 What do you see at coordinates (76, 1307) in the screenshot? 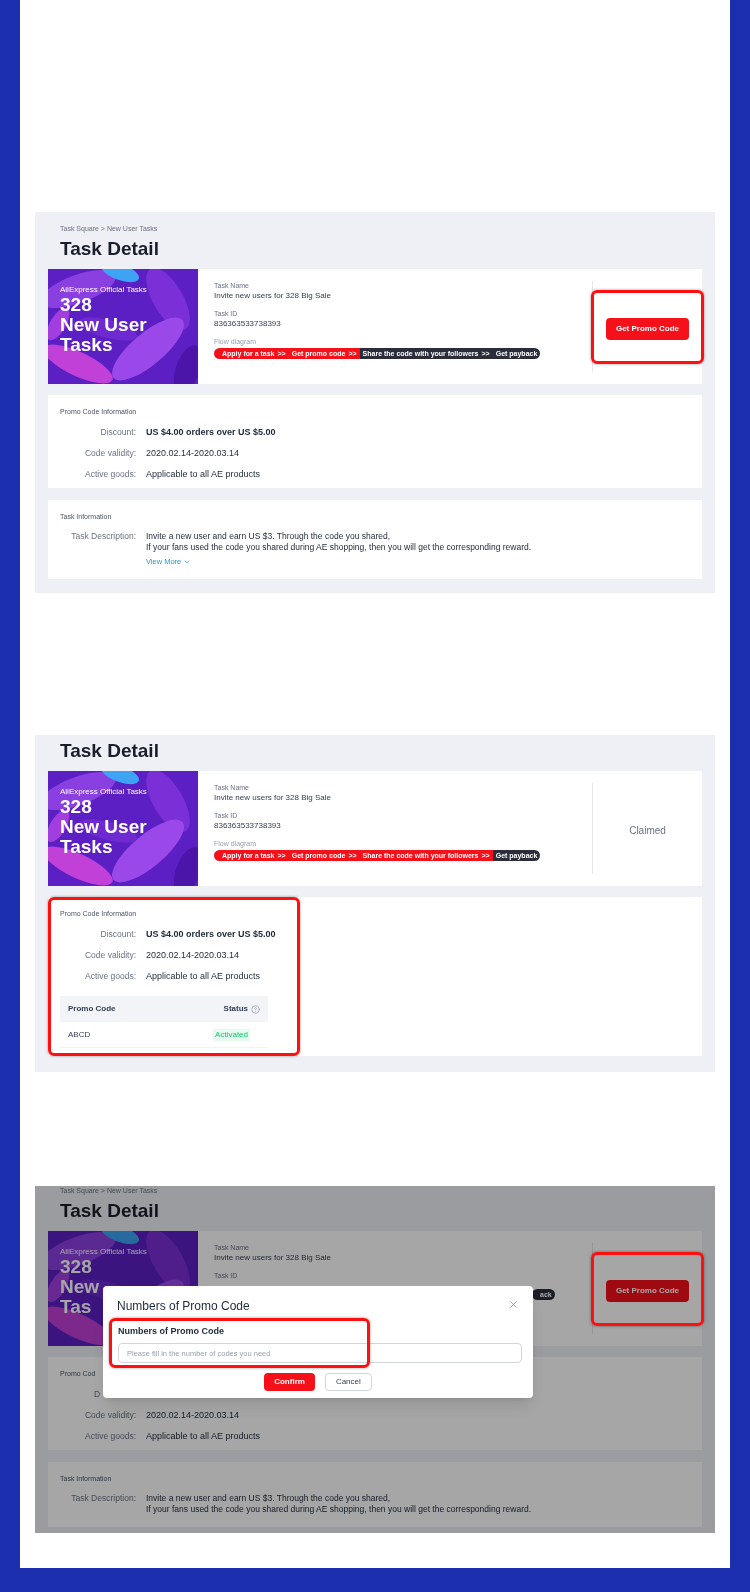
I see `banner-title: Tas` at bounding box center [76, 1307].